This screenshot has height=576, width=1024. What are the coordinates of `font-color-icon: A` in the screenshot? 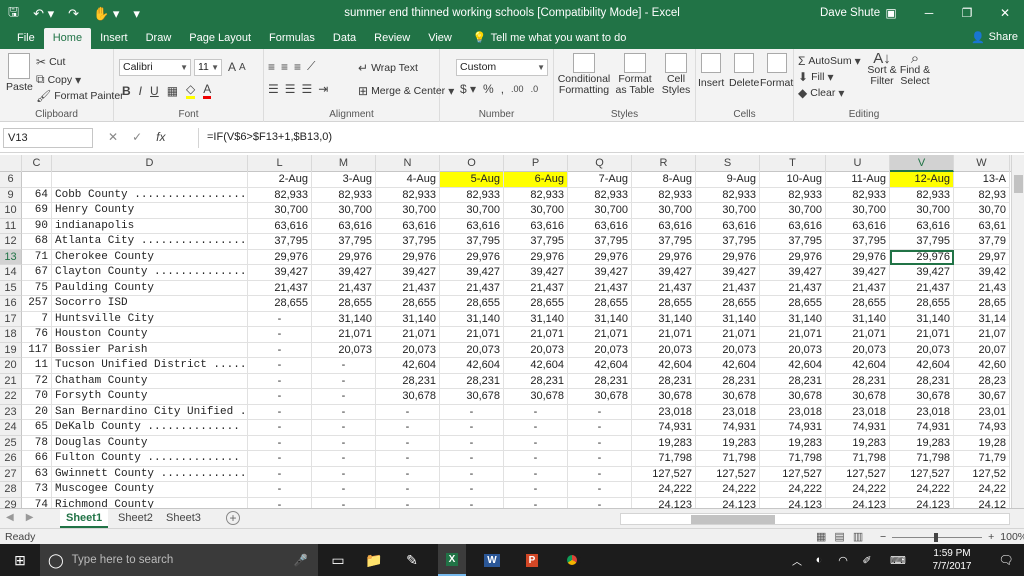 It's located at (207, 90).